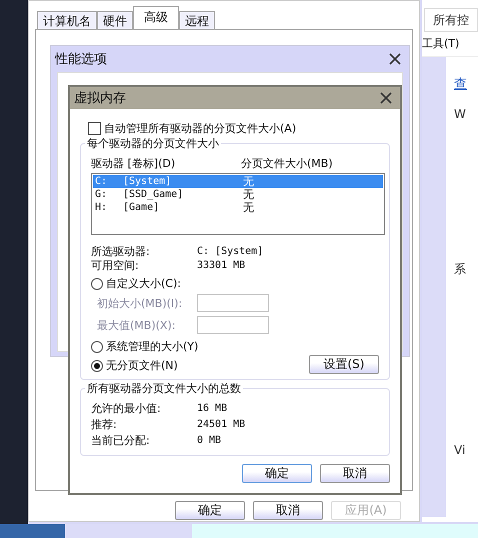  What do you see at coordinates (147, 181) in the screenshot?
I see `drive-volume: [System]` at bounding box center [147, 181].